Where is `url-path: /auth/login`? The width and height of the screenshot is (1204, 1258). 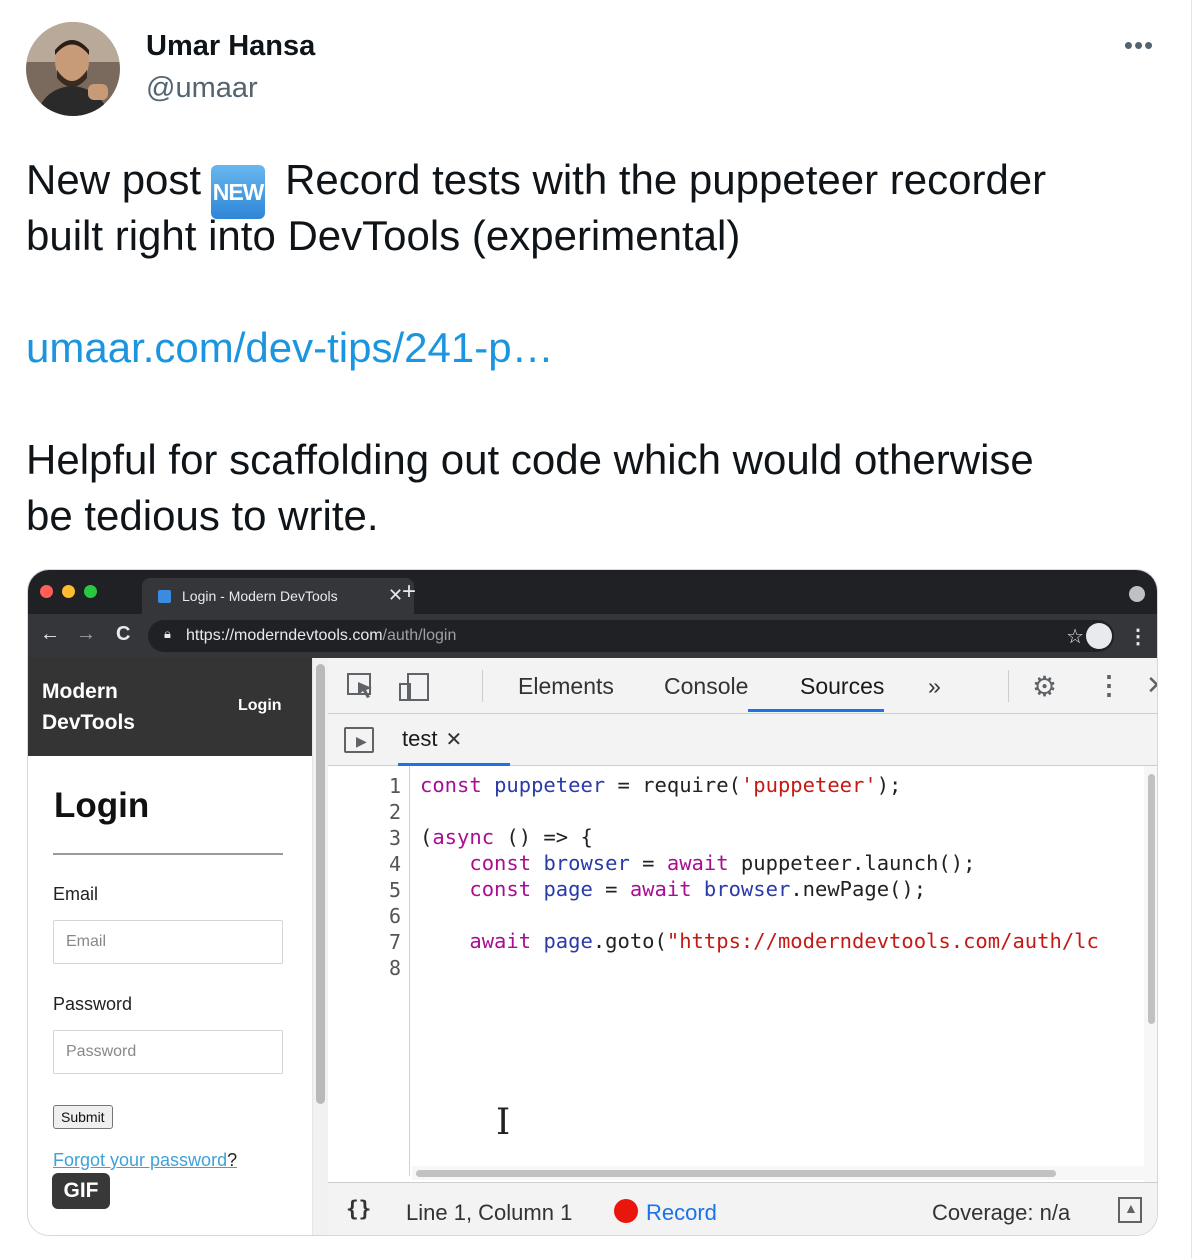
url-path: /auth/login is located at coordinates (419, 635).